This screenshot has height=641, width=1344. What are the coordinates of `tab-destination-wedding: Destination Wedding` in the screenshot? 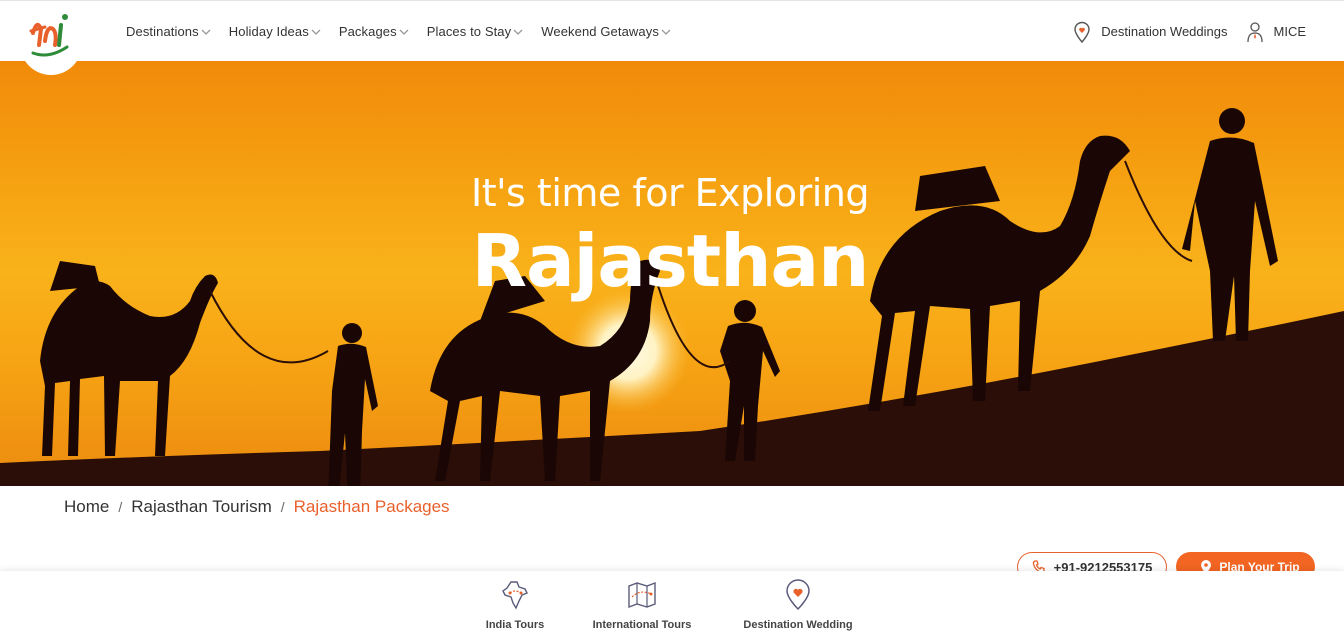 It's located at (798, 605).